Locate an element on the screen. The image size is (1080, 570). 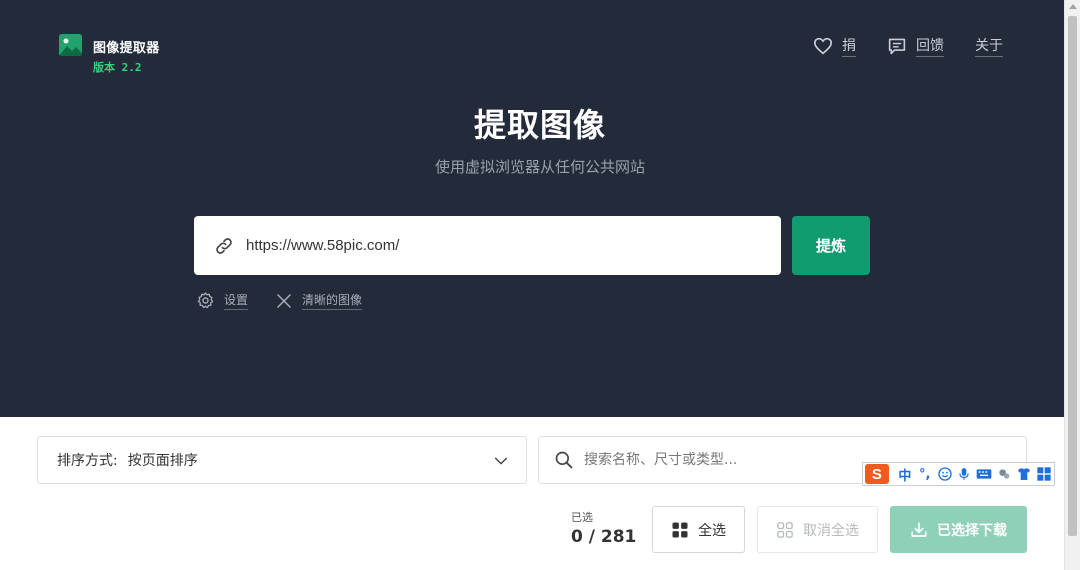
about-link: 关于 is located at coordinates (989, 46).